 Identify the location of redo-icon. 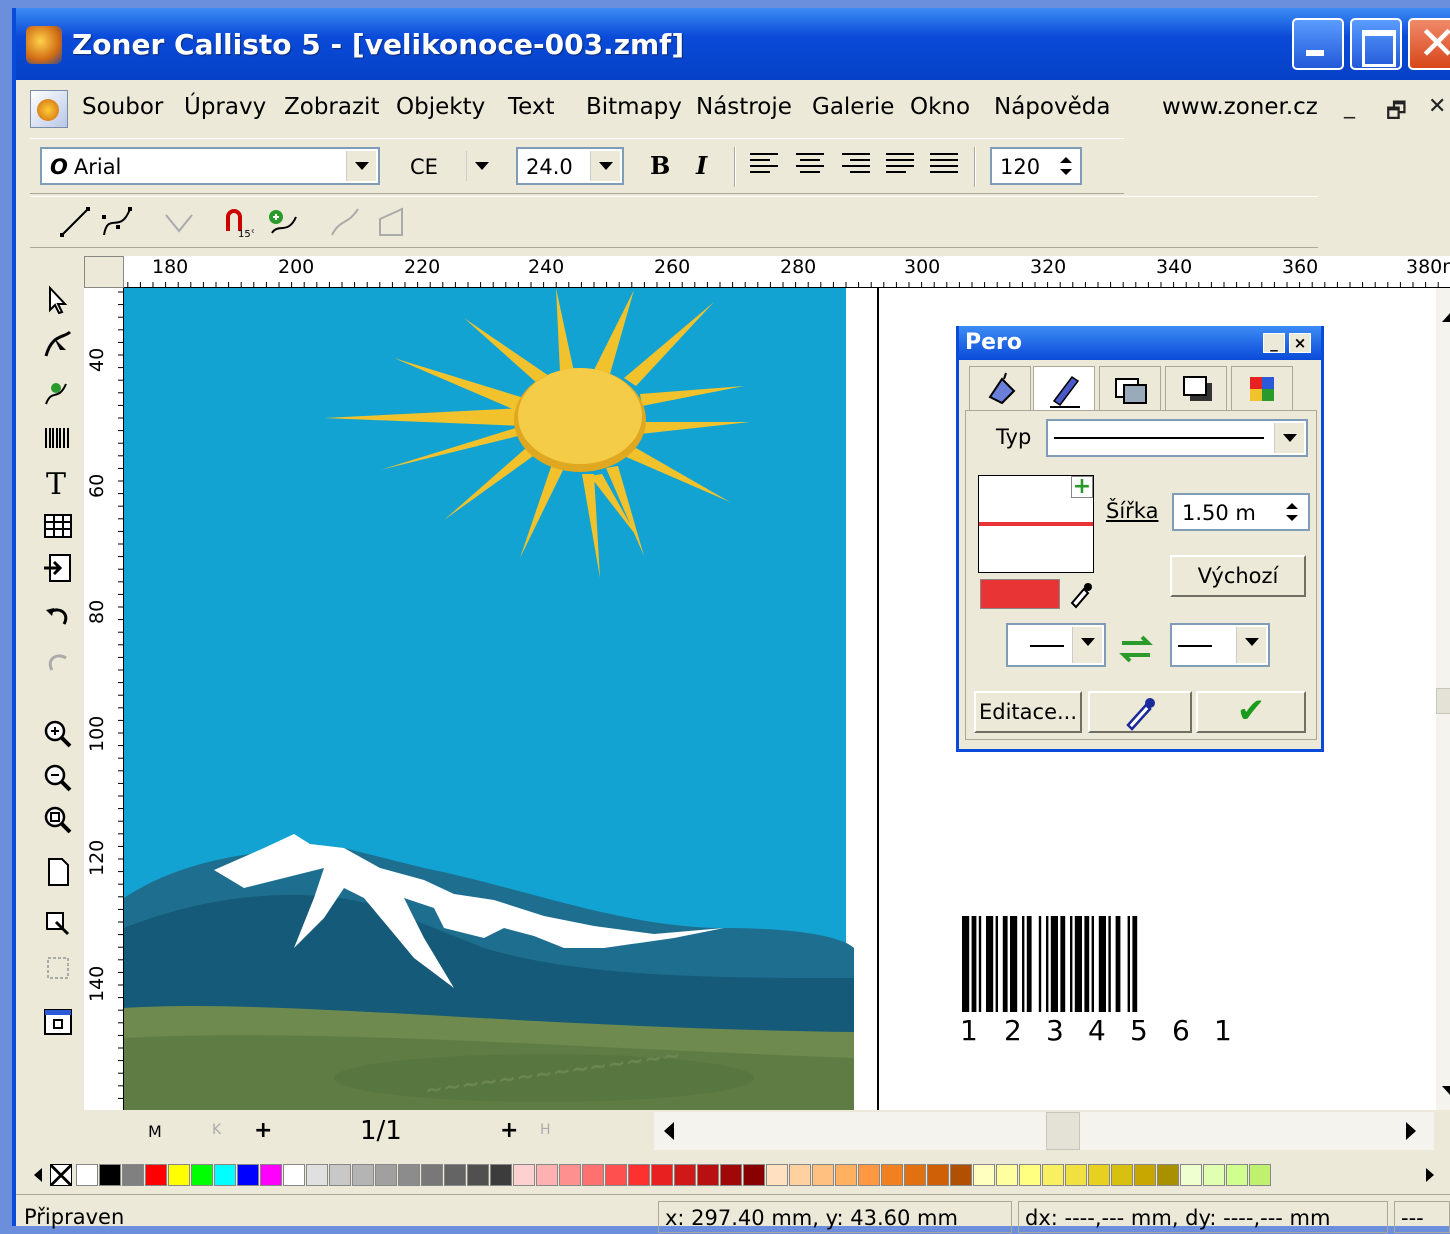
(58, 664).